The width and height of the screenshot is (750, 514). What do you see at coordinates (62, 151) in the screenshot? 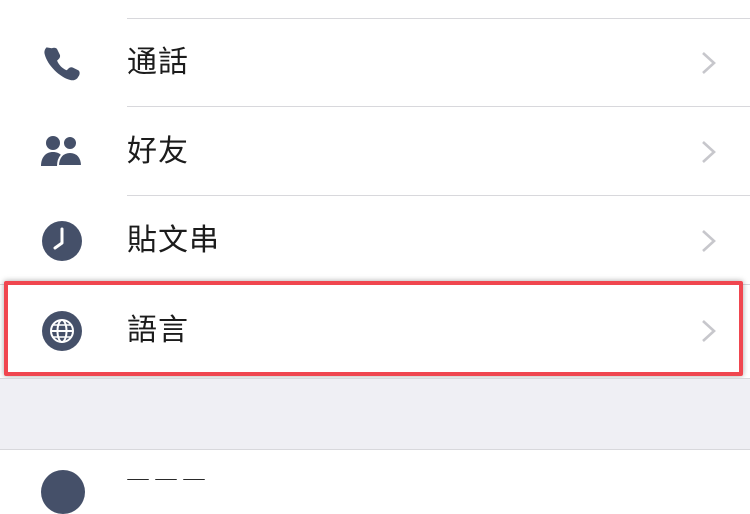
I see `friends-icon` at bounding box center [62, 151].